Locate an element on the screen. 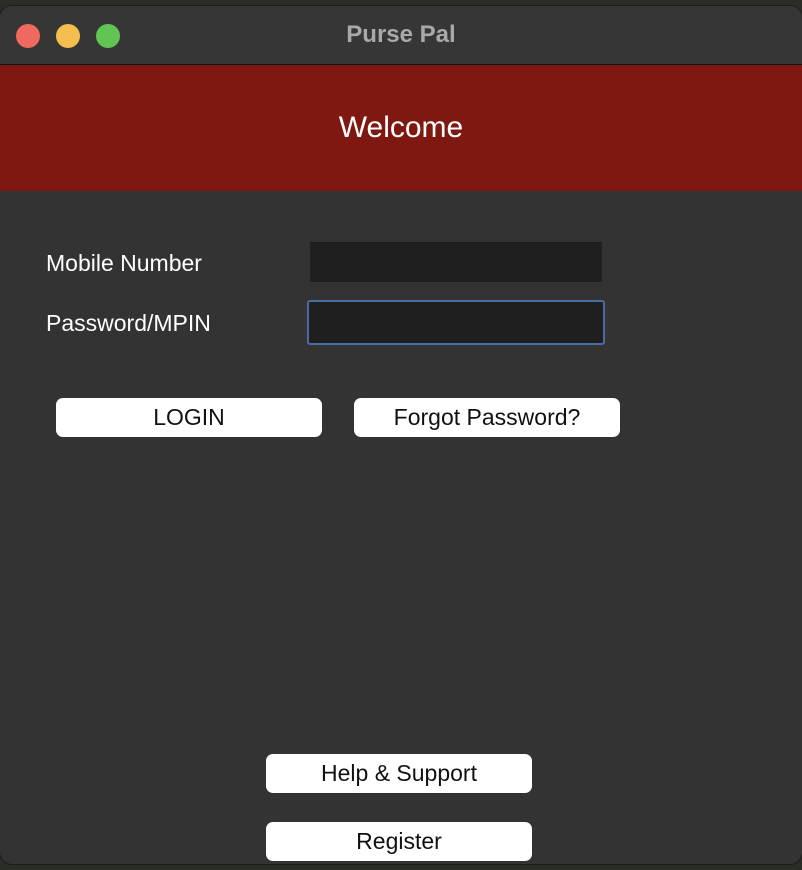  welcome-heading: Welcome is located at coordinates (401, 127).